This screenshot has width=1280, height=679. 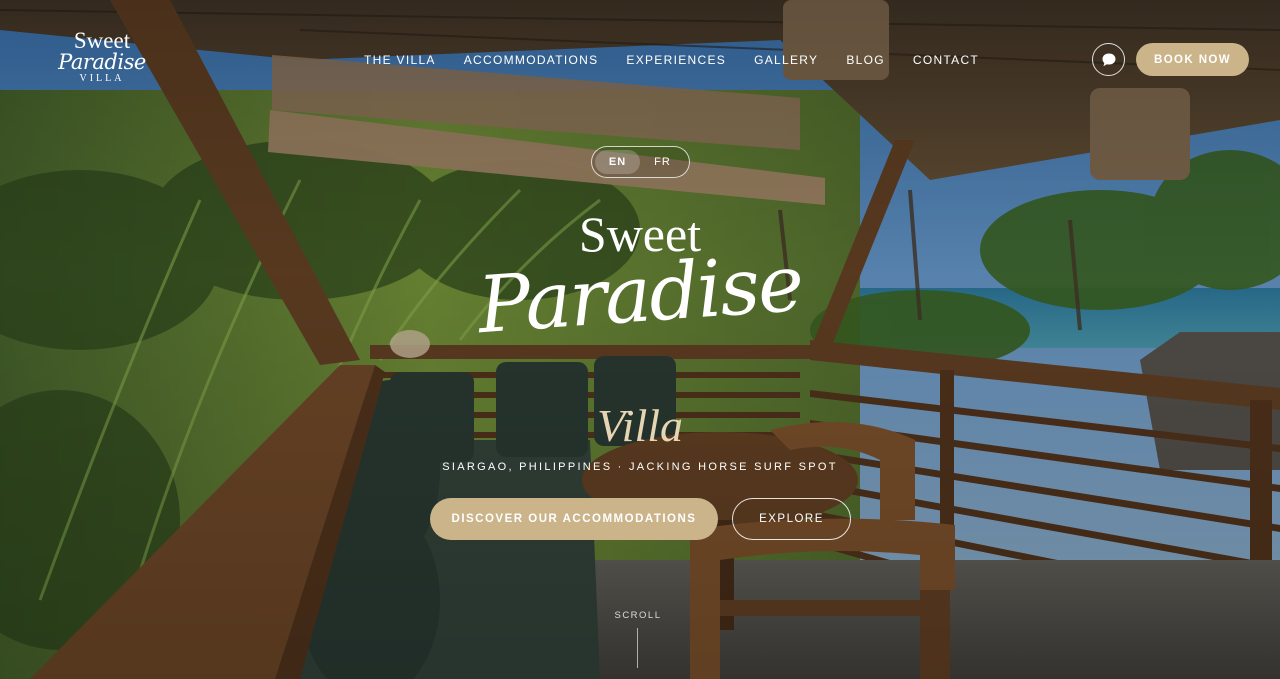 What do you see at coordinates (865, 60) in the screenshot?
I see `nav-item-blog: BLOG` at bounding box center [865, 60].